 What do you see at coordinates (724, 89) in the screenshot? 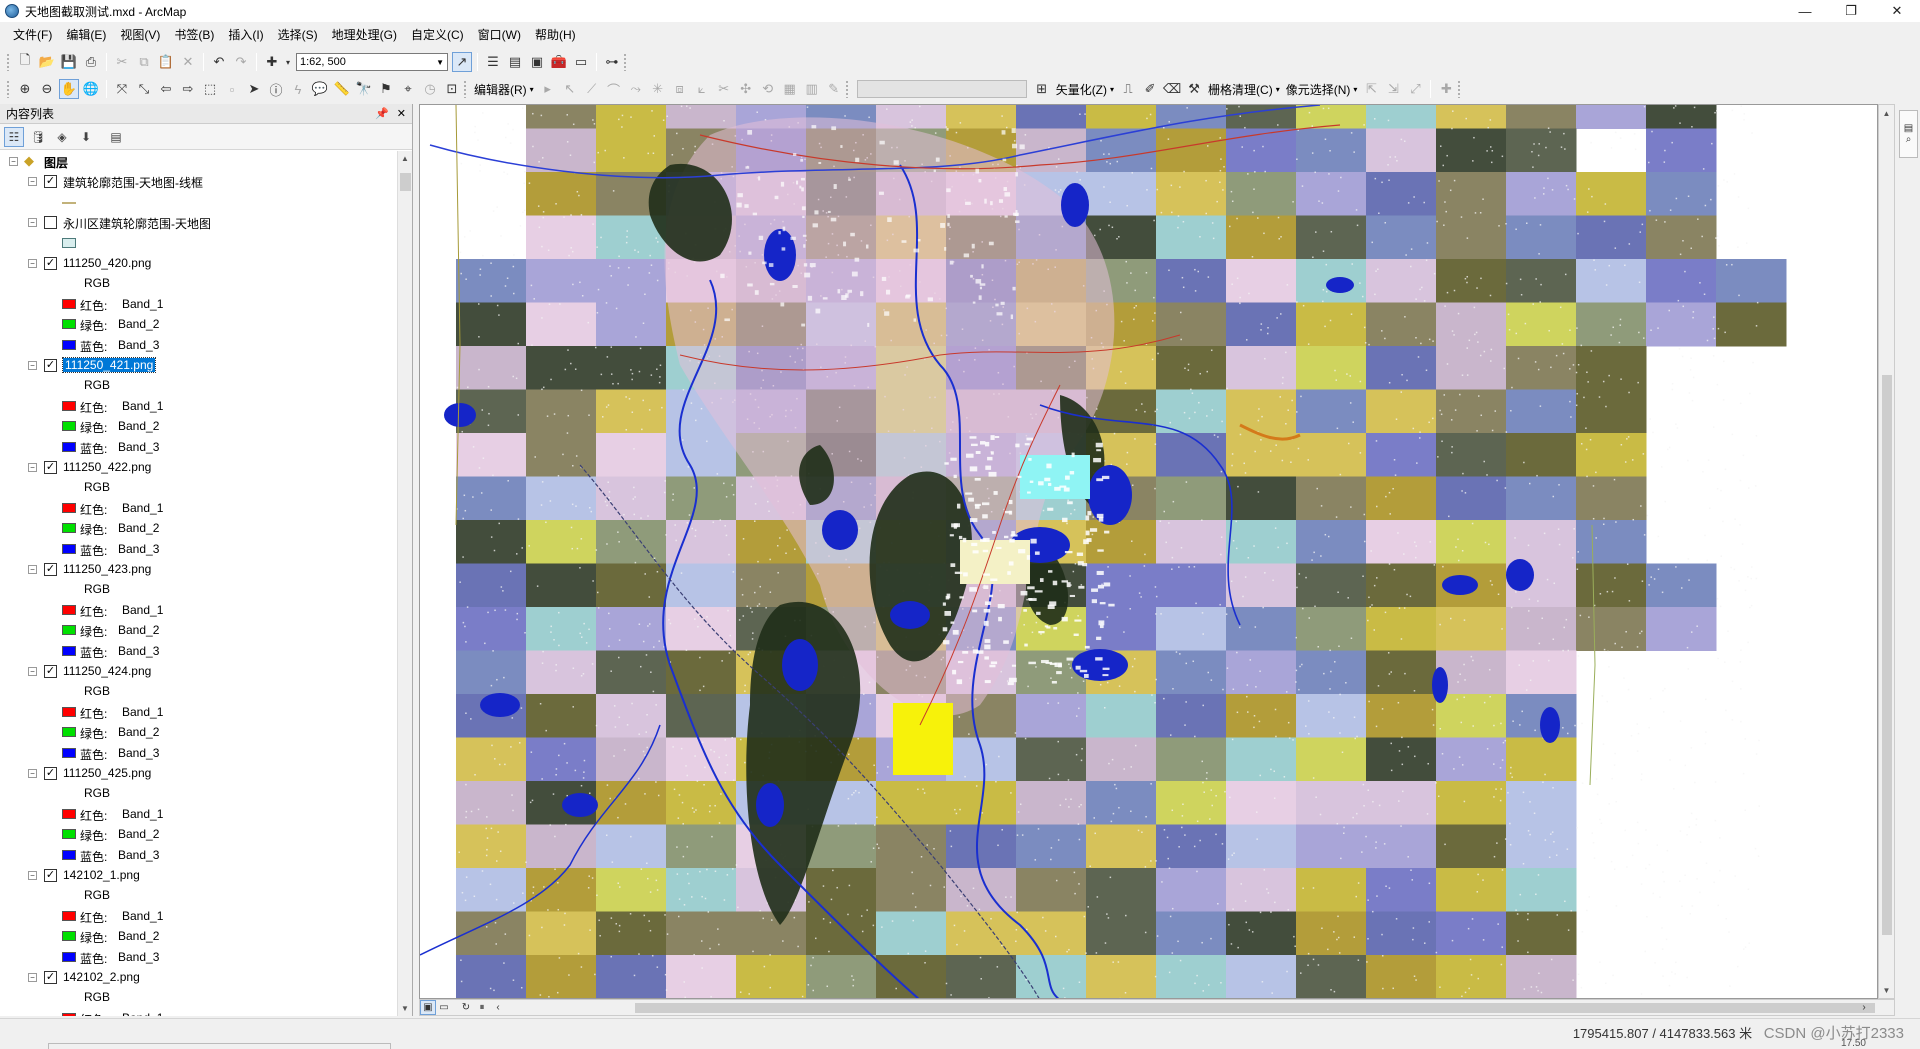
I see `cut-polygons-icon: ✂` at bounding box center [724, 89].